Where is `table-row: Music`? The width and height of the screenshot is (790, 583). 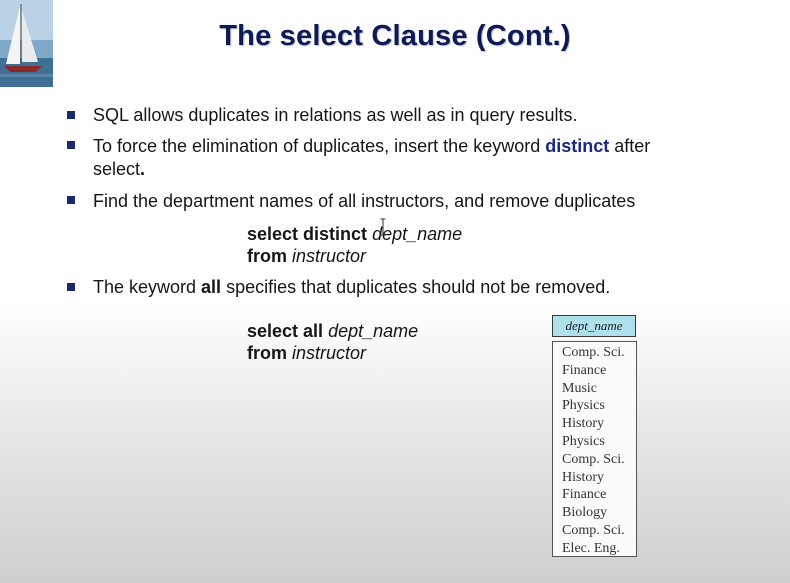 table-row: Music is located at coordinates (579, 388).